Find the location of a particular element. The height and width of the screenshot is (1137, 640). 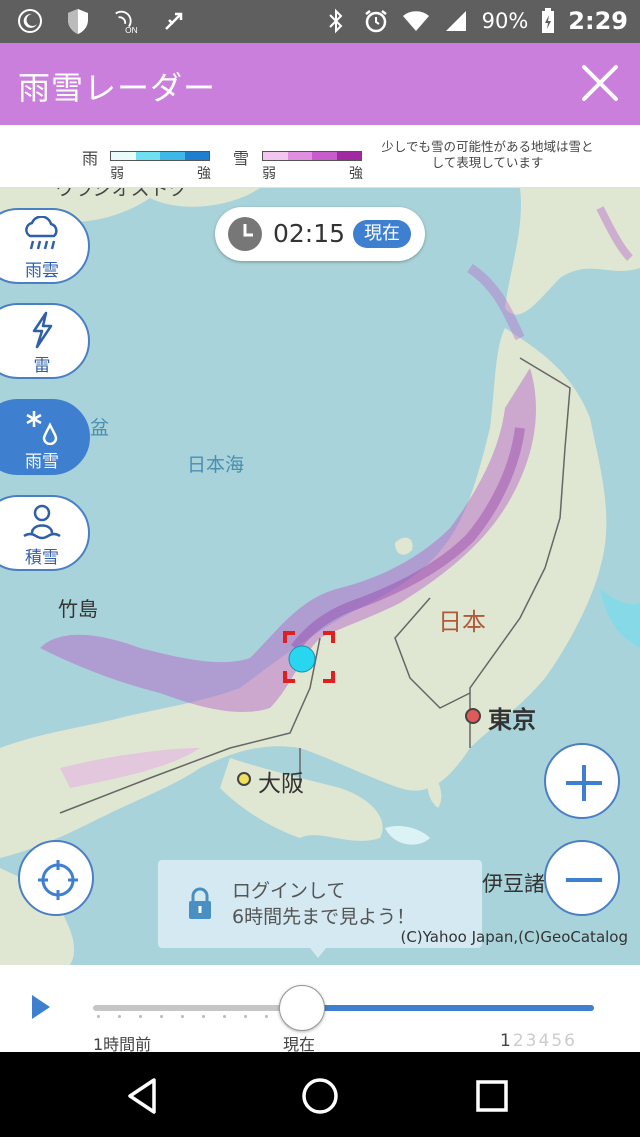

hour-3: 3 is located at coordinates (532, 1041).